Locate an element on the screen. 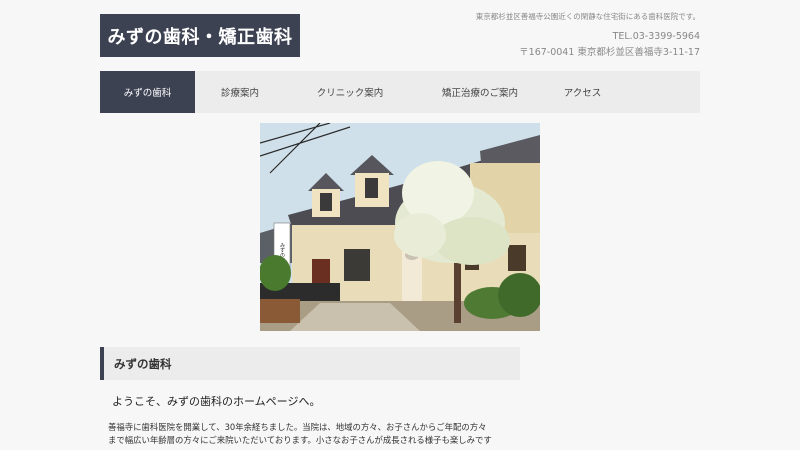 The height and width of the screenshot is (450, 800). nav-item-clinic: クリニック案内 is located at coordinates (350, 92).